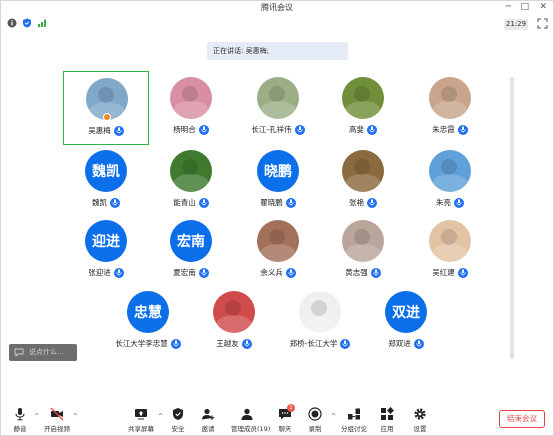 This screenshot has height=436, width=554. What do you see at coordinates (106, 251) in the screenshot?
I see `participant-tile: 迎进 张迎进` at bounding box center [106, 251].